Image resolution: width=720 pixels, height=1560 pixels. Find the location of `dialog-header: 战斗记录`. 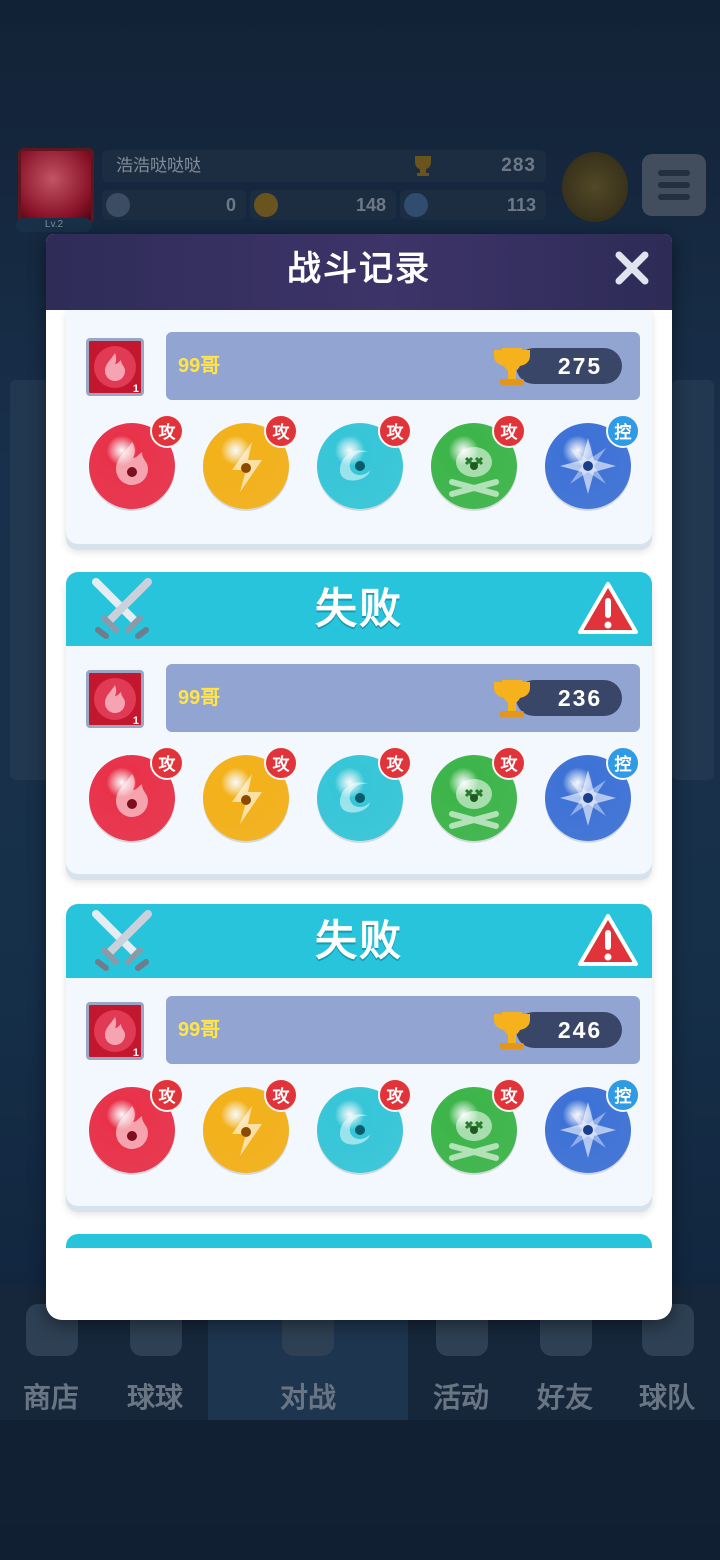

dialog-header: 战斗记录 is located at coordinates (359, 272).